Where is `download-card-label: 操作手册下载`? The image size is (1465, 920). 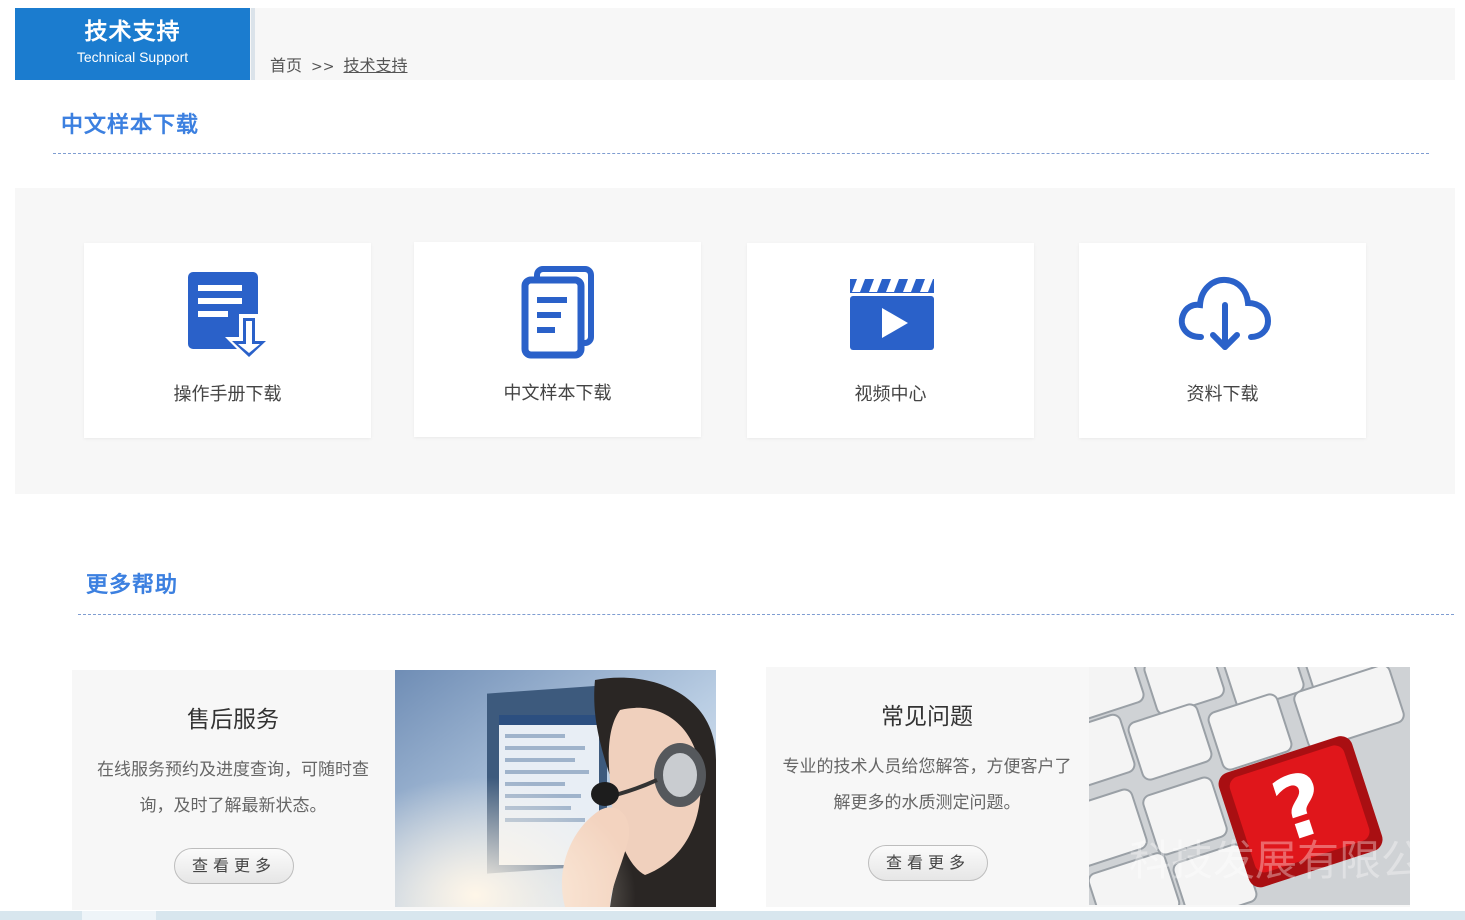
download-card-label: 操作手册下载 is located at coordinates (227, 394).